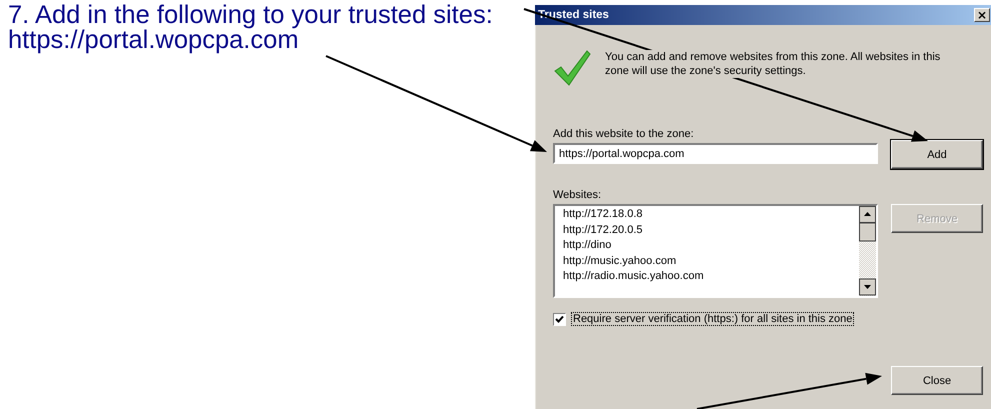 The image size is (991, 409). Describe the element at coordinates (250, 15) in the screenshot. I see `instruction-text: 7. Add in the following to your trusted sites:` at that location.